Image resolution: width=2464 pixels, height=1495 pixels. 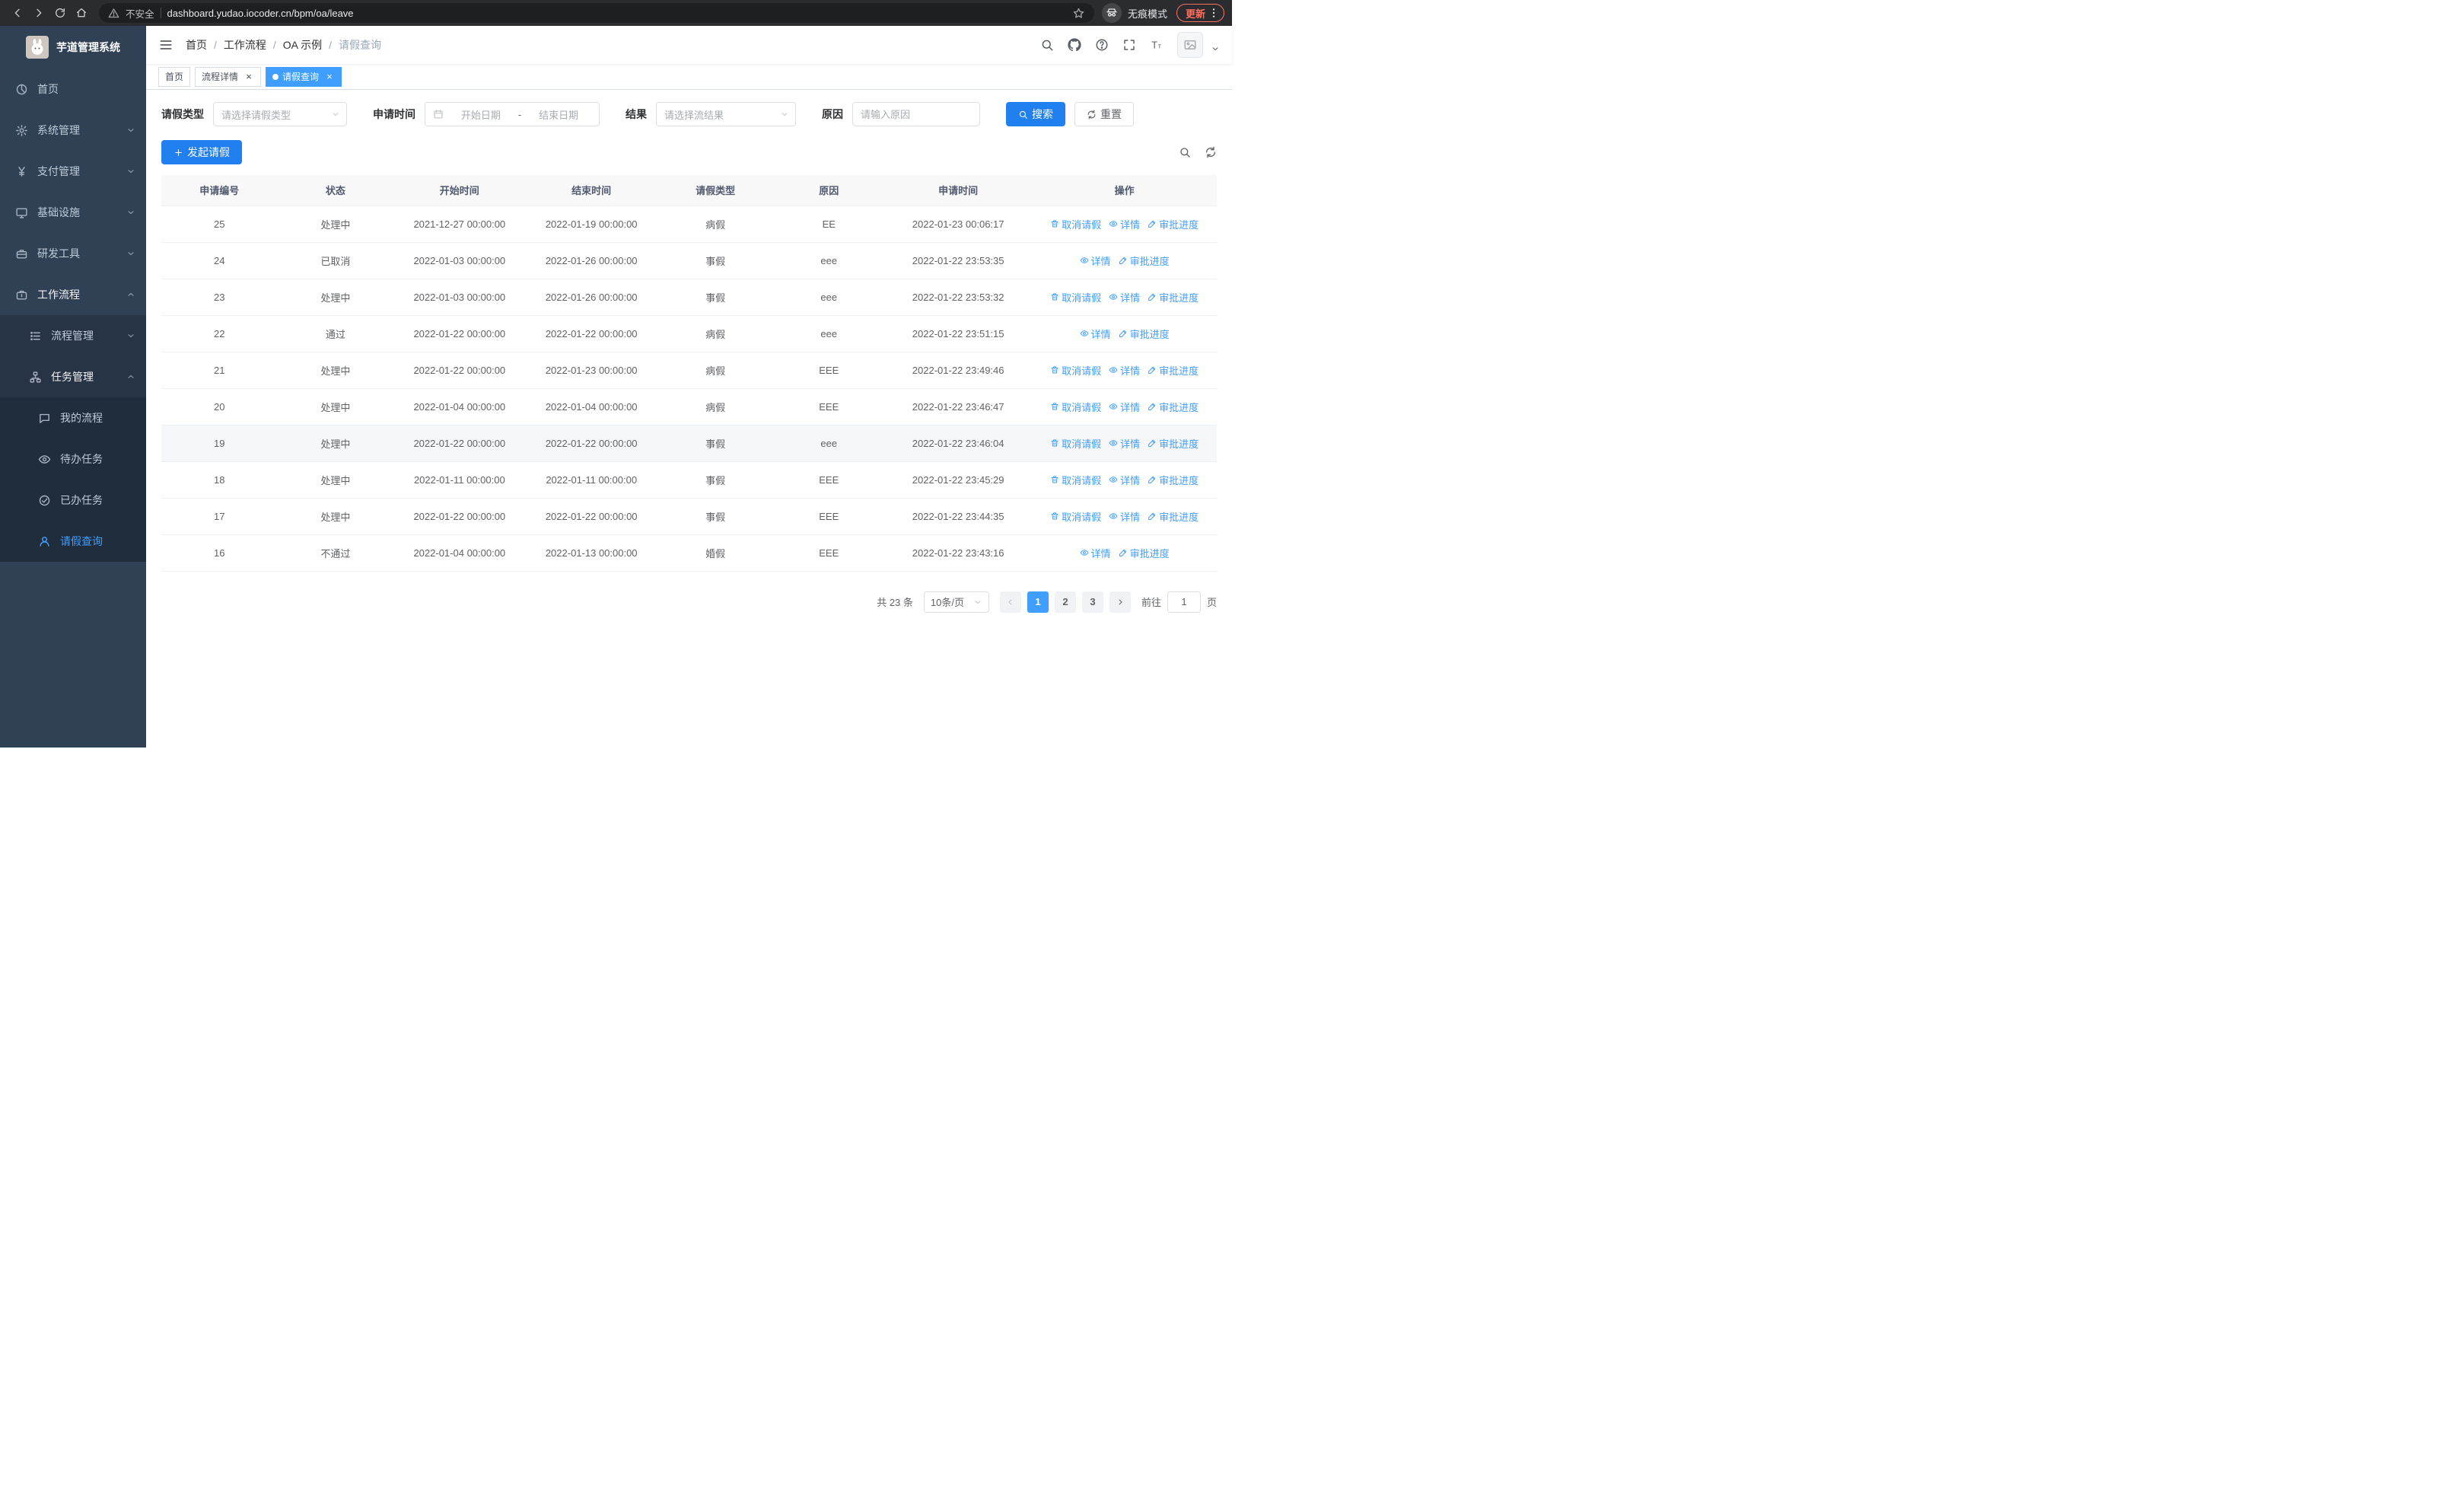 I want to click on hamburger-icon, so click(x=165, y=45).